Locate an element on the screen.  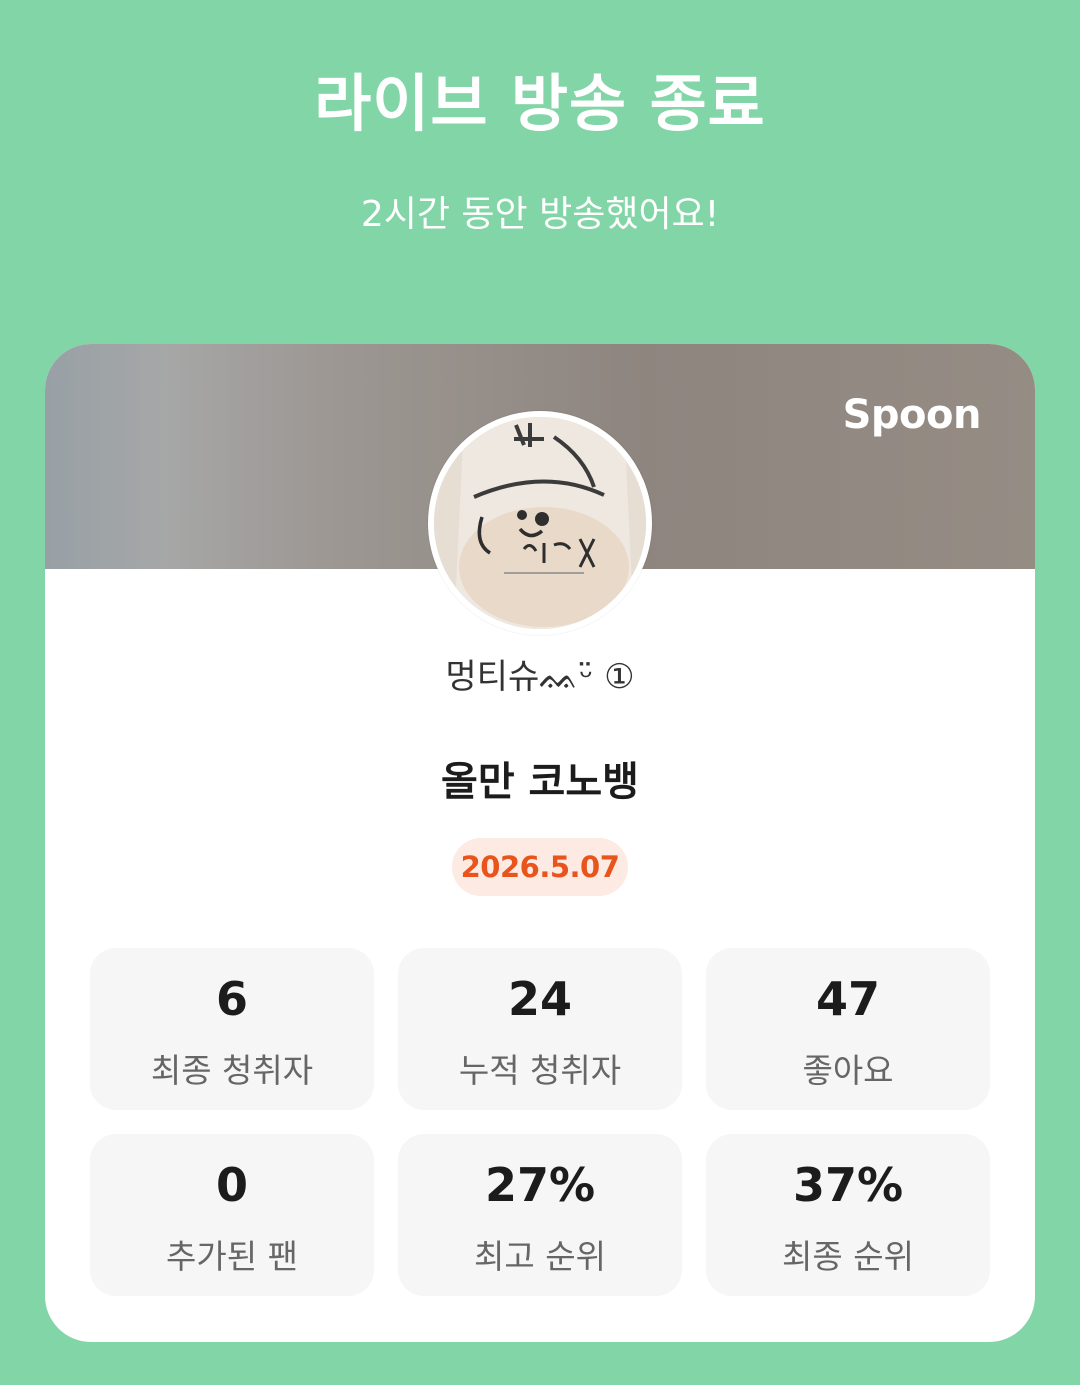
stat-label: 최종 청취자 is located at coordinates (232, 1070).